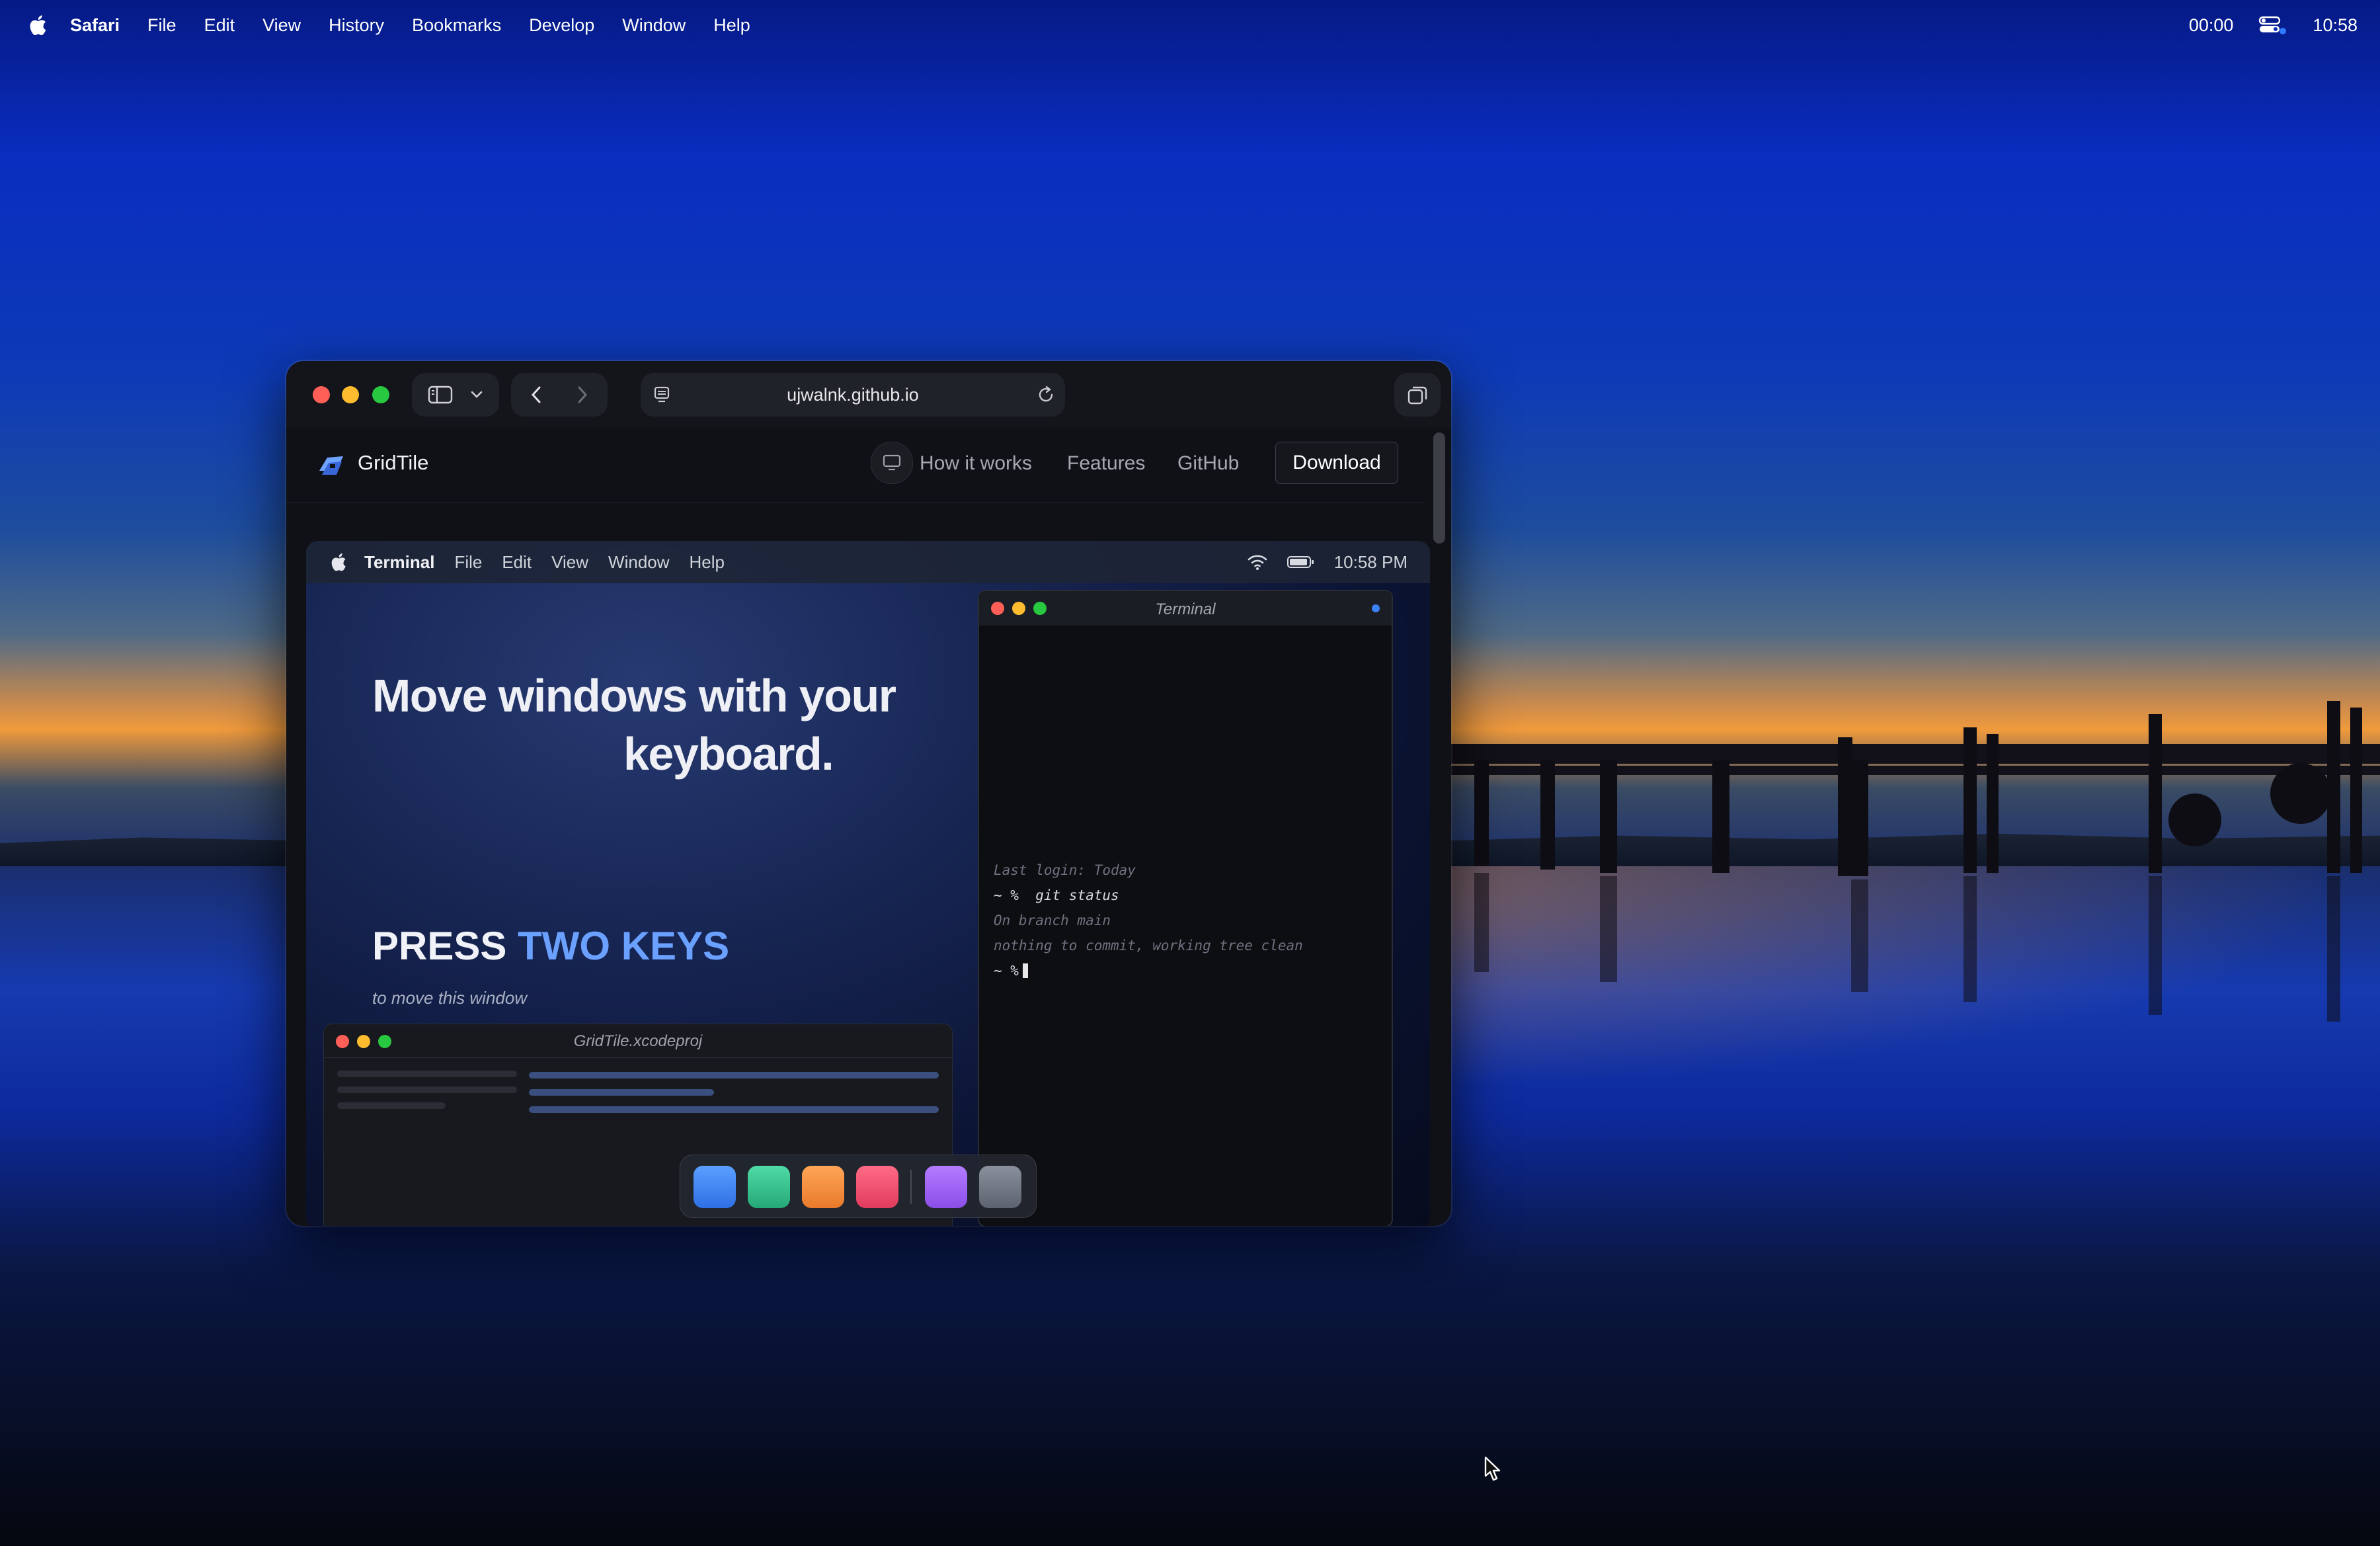 The height and width of the screenshot is (1546, 2380). I want to click on gridtile-logo-icon, so click(331, 465).